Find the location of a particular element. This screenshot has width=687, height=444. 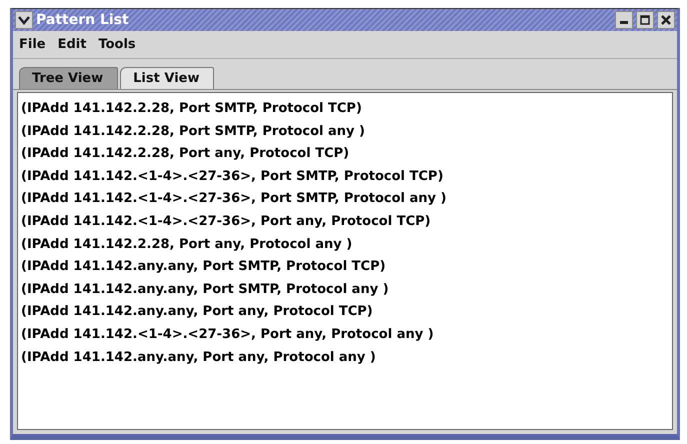

close-icon is located at coordinates (666, 20).